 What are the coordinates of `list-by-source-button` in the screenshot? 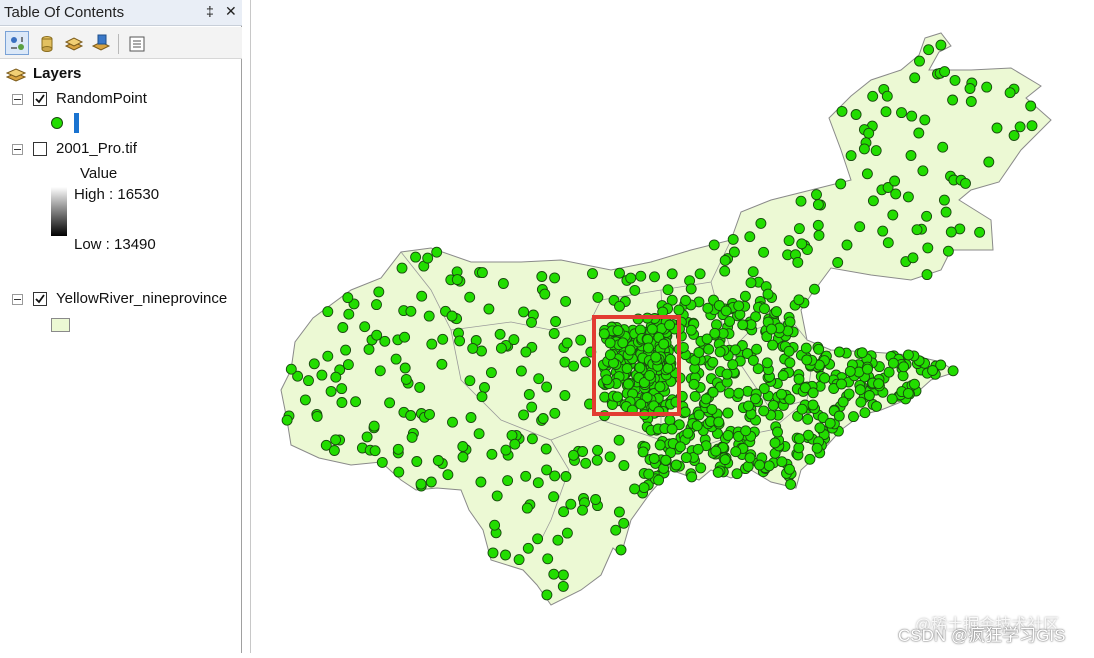 It's located at (46, 43).